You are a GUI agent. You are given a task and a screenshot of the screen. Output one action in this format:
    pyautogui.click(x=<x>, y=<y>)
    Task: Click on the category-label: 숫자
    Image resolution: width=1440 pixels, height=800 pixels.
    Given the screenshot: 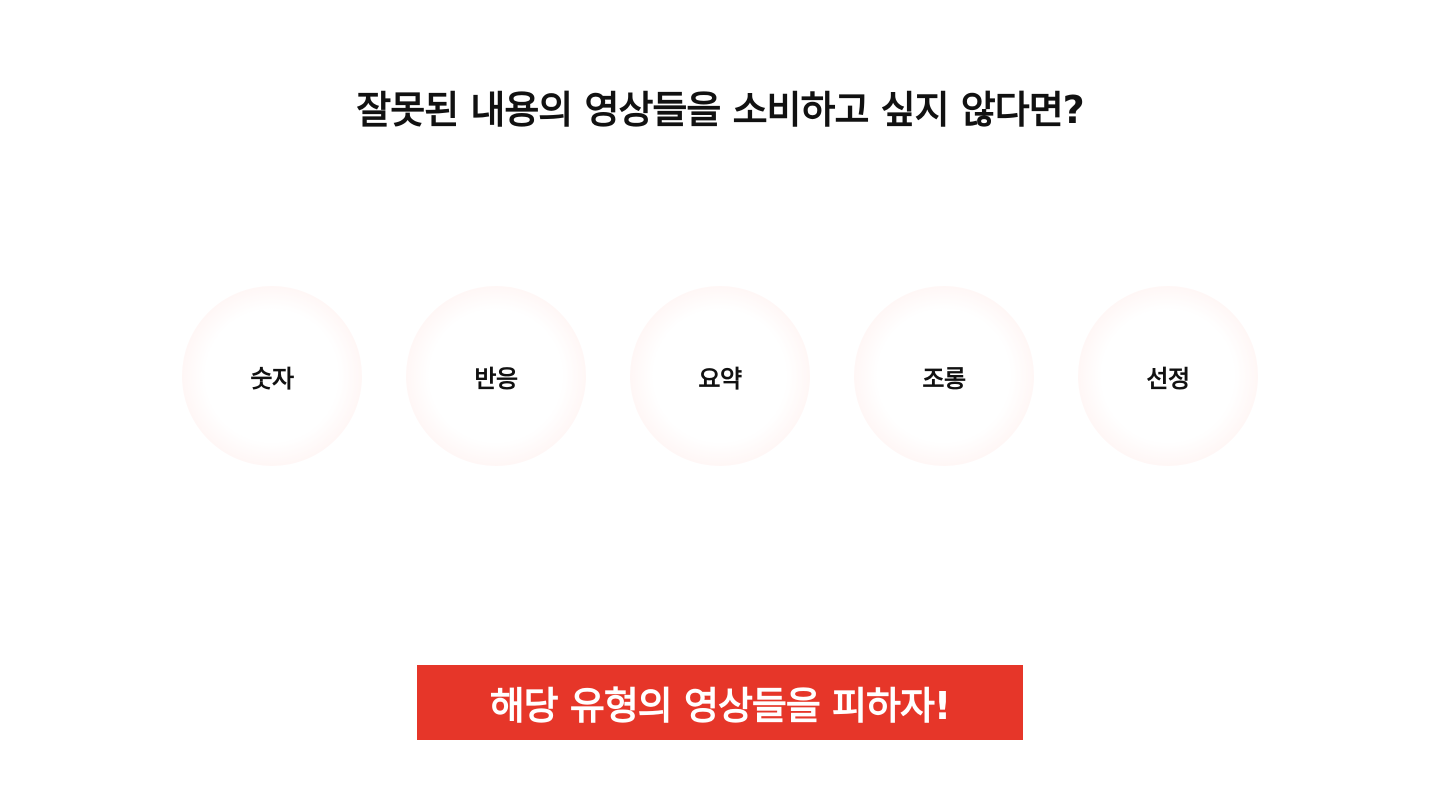 What is the action you would take?
    pyautogui.click(x=272, y=378)
    